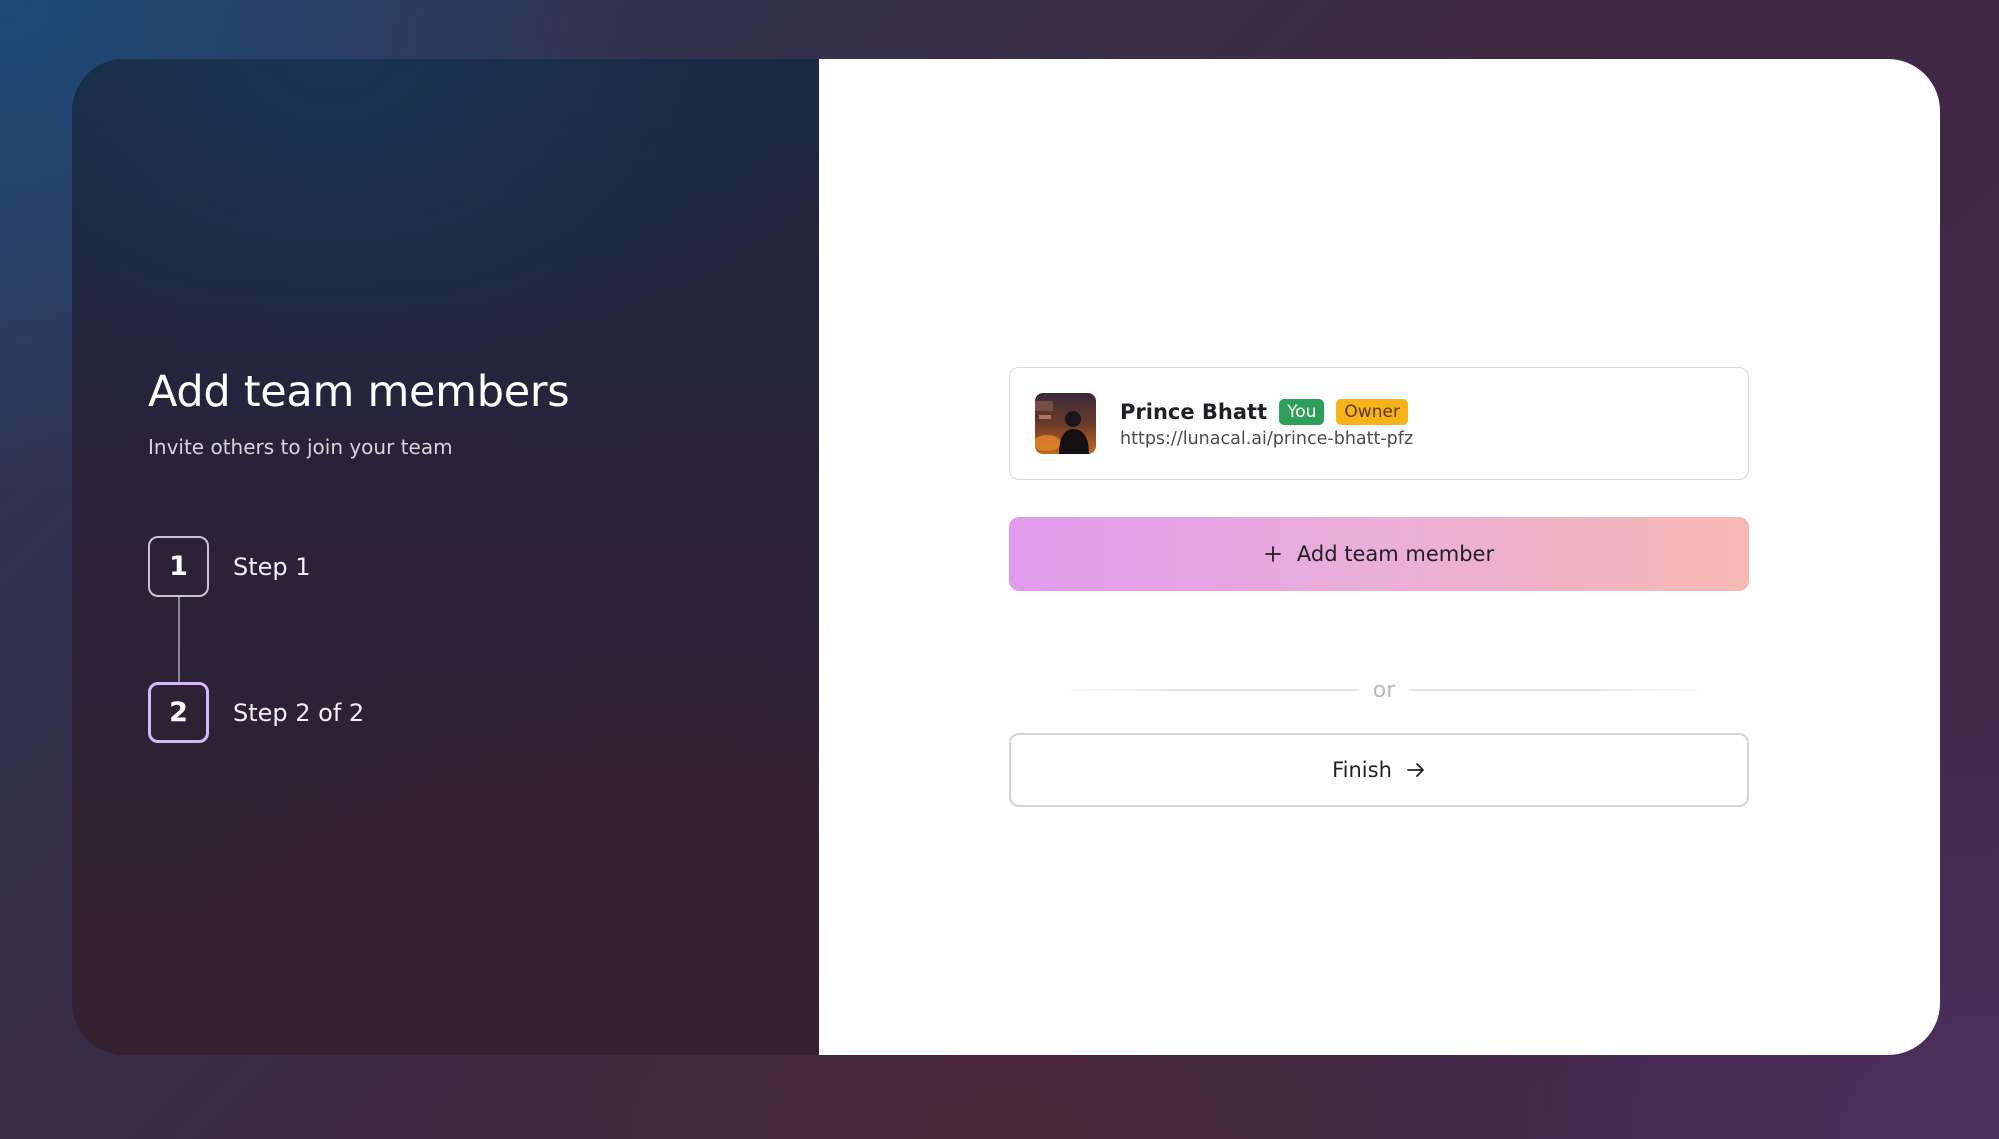 The height and width of the screenshot is (1139, 1999). What do you see at coordinates (1267, 438) in the screenshot?
I see `member-url: https://lunacal.ai/prince-bhatt-pfz` at bounding box center [1267, 438].